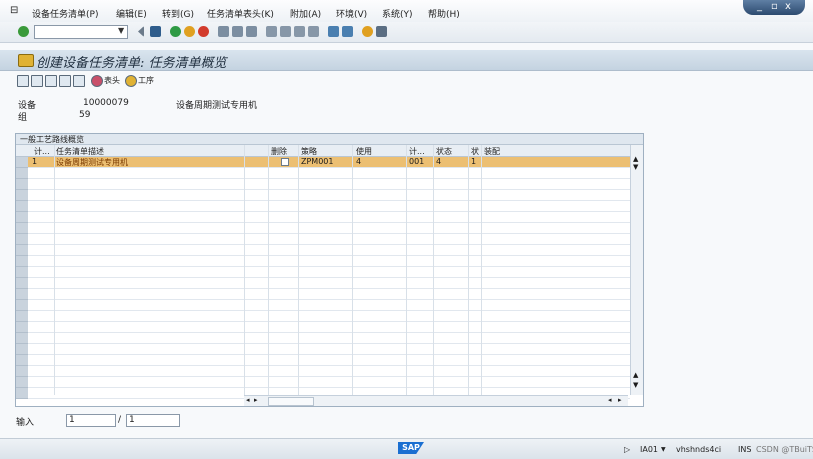 The width and height of the screenshot is (813, 459). I want to click on chevron-down-icon: ▼, so click(121, 30).